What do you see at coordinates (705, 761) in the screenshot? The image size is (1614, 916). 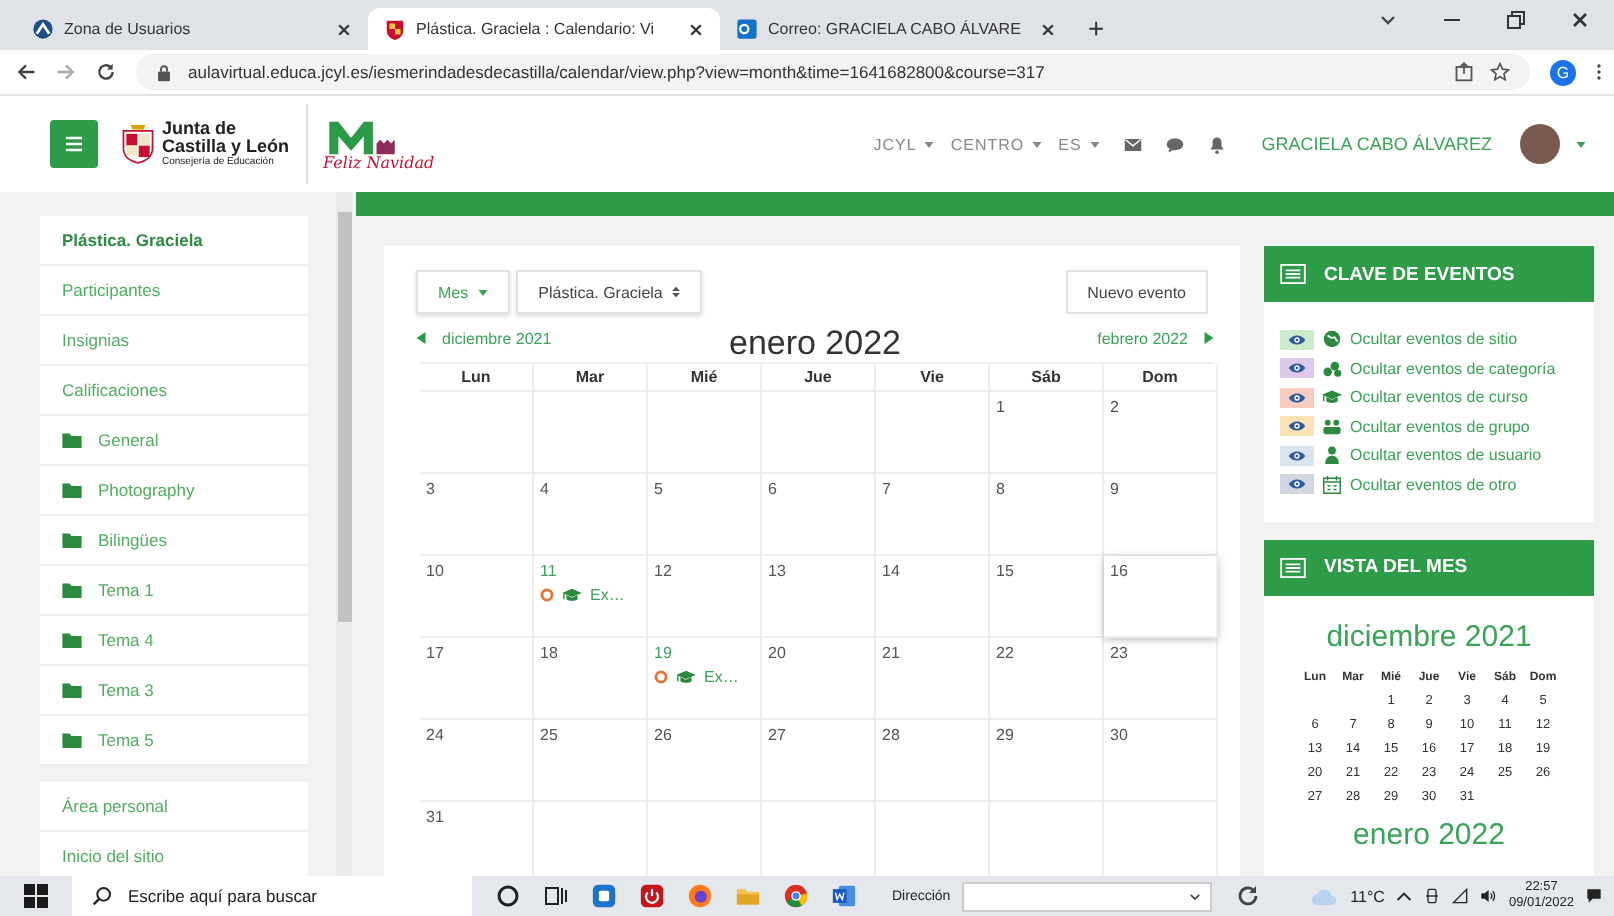 I see `day-cell: 26` at bounding box center [705, 761].